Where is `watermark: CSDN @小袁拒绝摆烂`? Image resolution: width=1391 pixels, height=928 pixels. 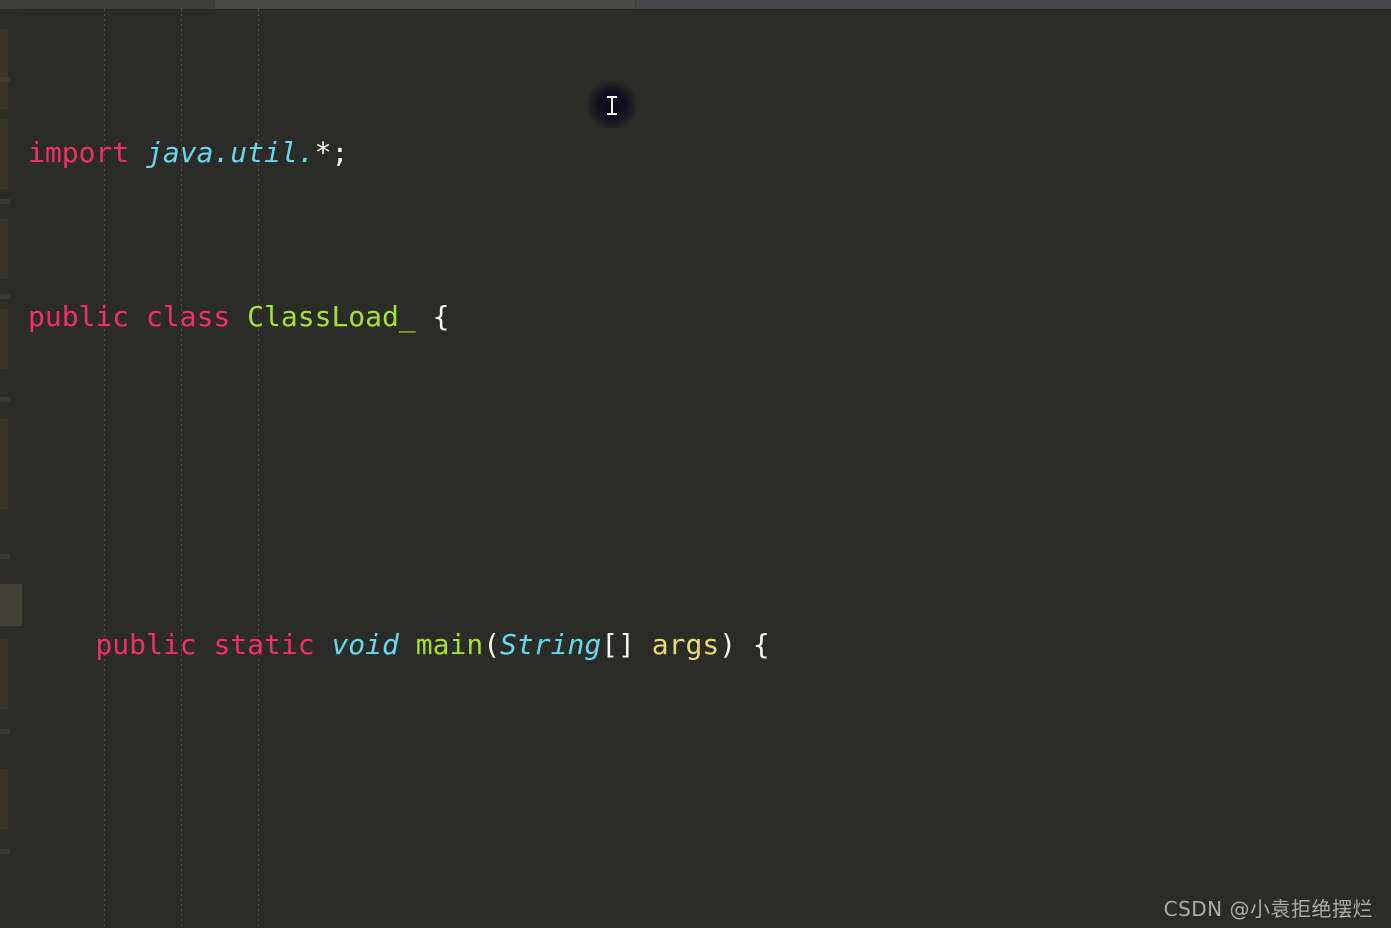 watermark: CSDN @小袁拒绝摆烂 is located at coordinates (1268, 909).